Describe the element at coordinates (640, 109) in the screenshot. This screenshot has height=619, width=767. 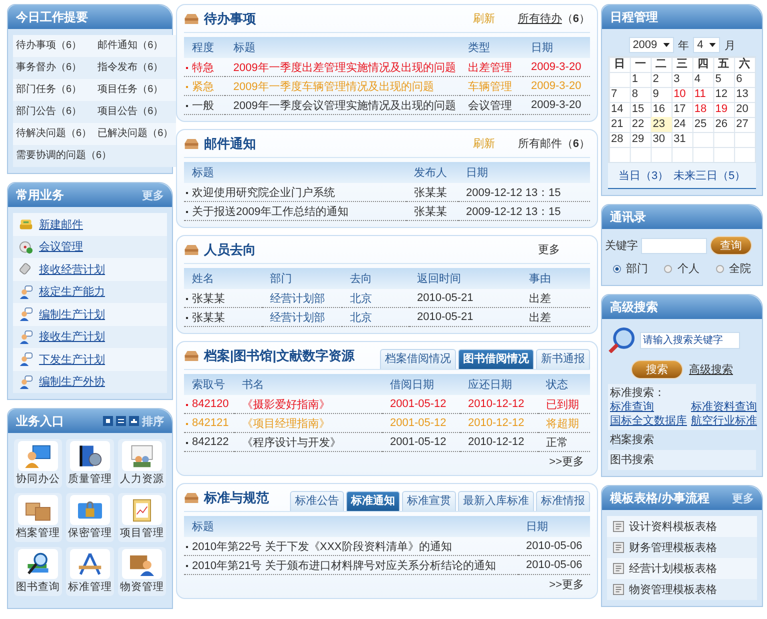
I see `calendar-day: 15` at that location.